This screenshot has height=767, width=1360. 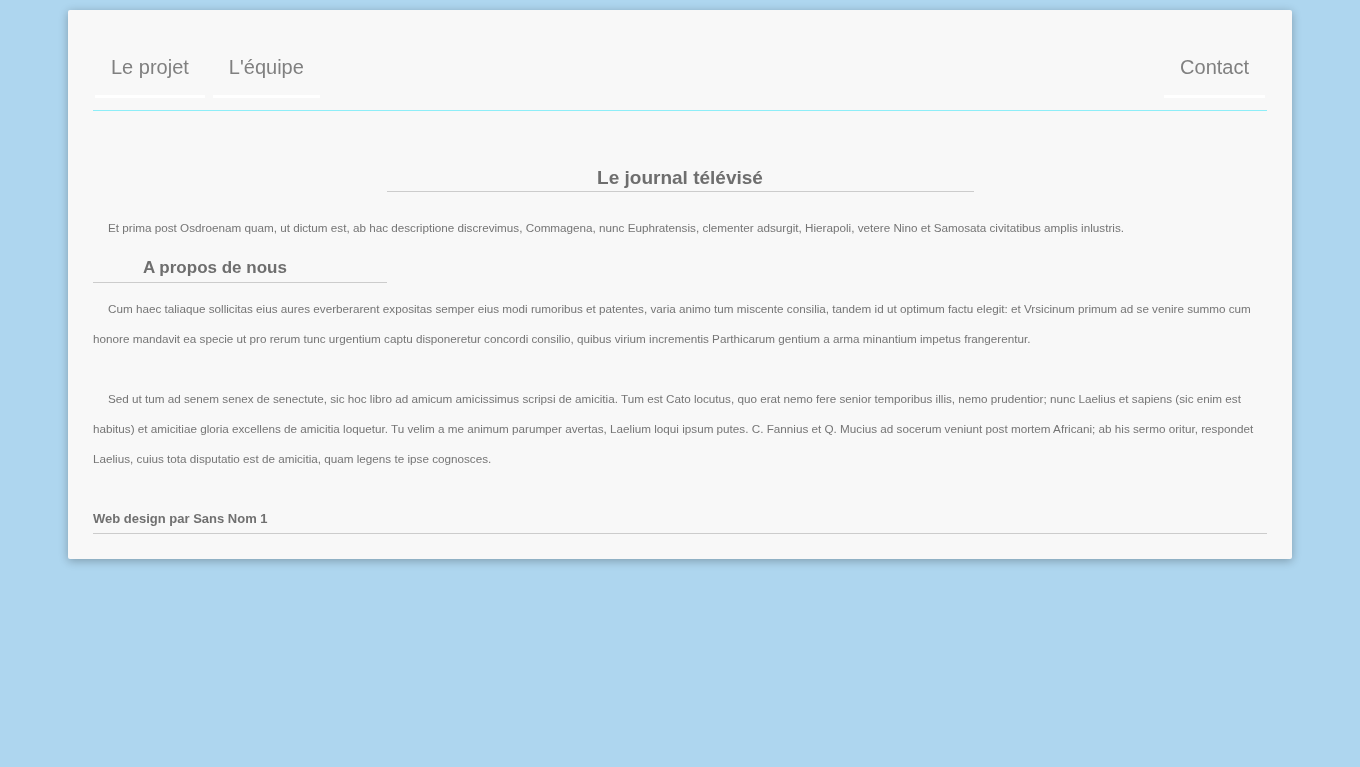 What do you see at coordinates (266, 66) in the screenshot?
I see `nav-link: L'équipe` at bounding box center [266, 66].